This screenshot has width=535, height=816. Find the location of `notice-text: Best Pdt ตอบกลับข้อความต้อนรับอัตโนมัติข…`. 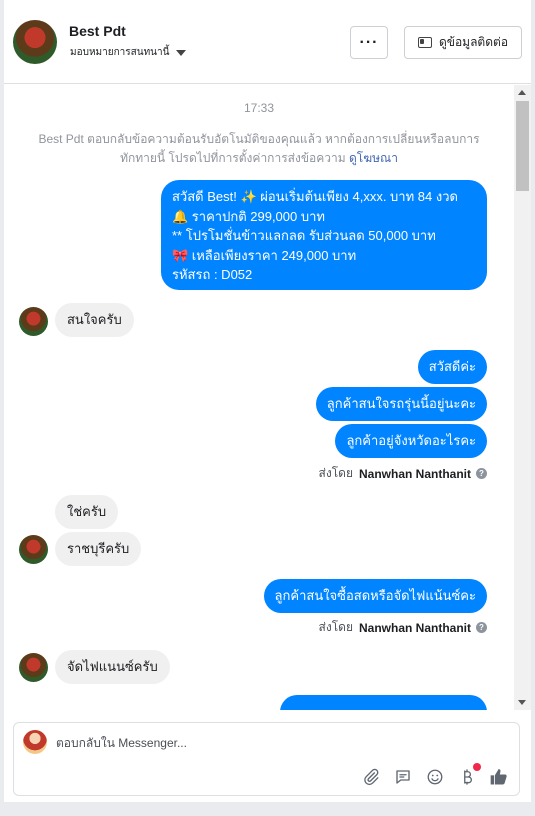

notice-text: Best Pdt ตอบกลับข้อความต้อนรับอัตโนมัติข… is located at coordinates (259, 148).